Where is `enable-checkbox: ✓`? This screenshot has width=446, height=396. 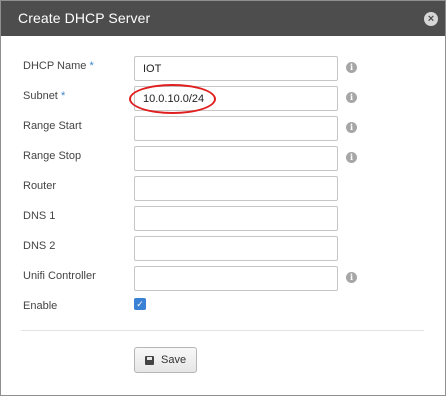 enable-checkbox: ✓ is located at coordinates (140, 304).